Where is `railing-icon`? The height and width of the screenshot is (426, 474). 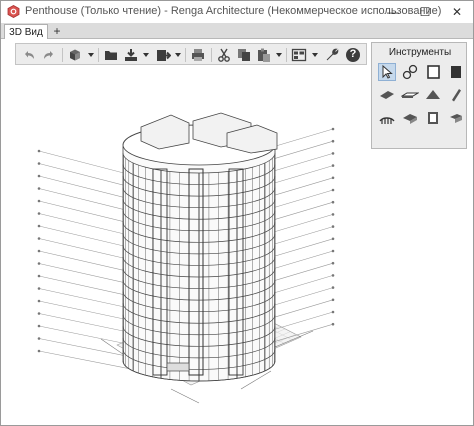
railing-icon is located at coordinates (410, 119).